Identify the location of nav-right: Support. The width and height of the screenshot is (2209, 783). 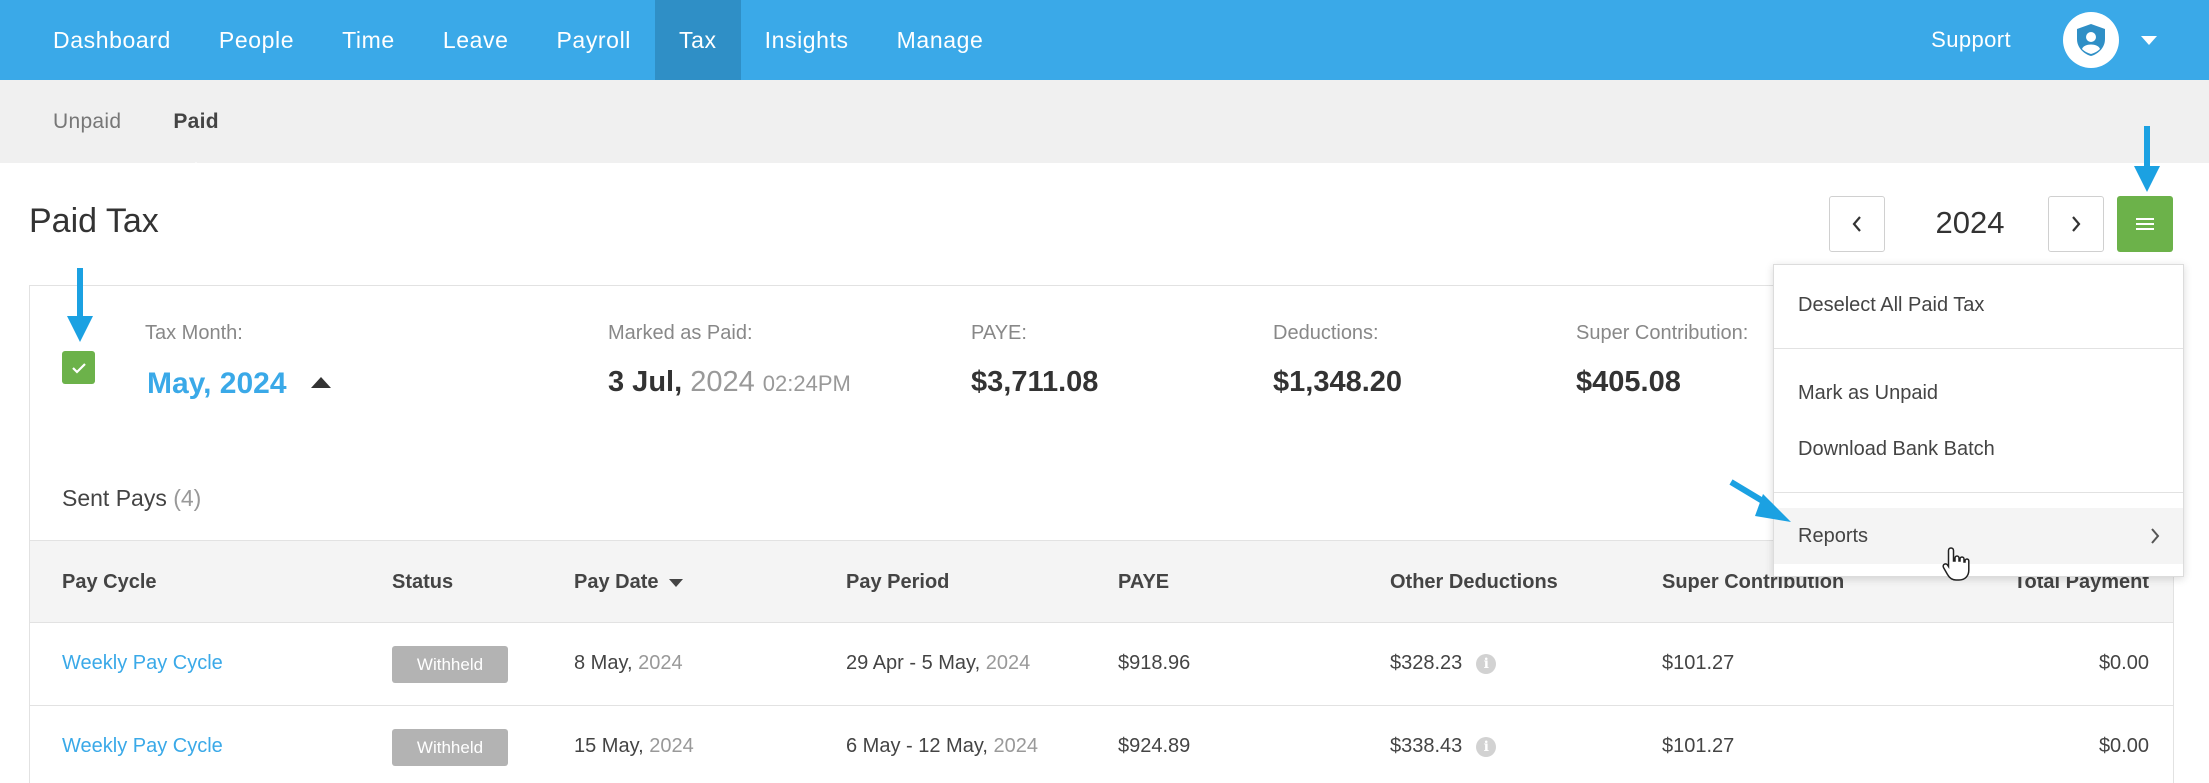
(2070, 40).